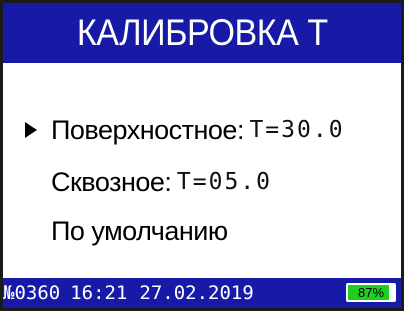 Image resolution: width=404 pixels, height=311 pixels. What do you see at coordinates (38, 130) in the screenshot?
I see `selection-cursor-icon` at bounding box center [38, 130].